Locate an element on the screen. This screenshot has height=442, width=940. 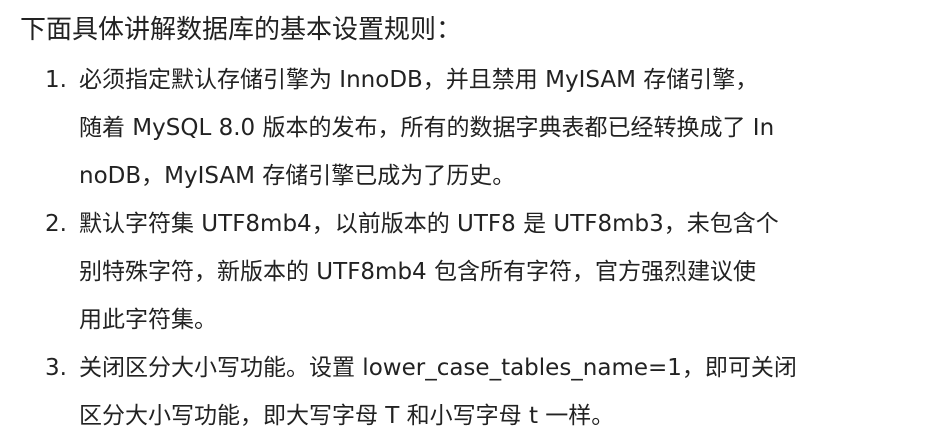
rule-line: 必须指定默认存储引擎为 InnoDB，并且禁用 MyISAM 存储引擎， is located at coordinates (419, 80).